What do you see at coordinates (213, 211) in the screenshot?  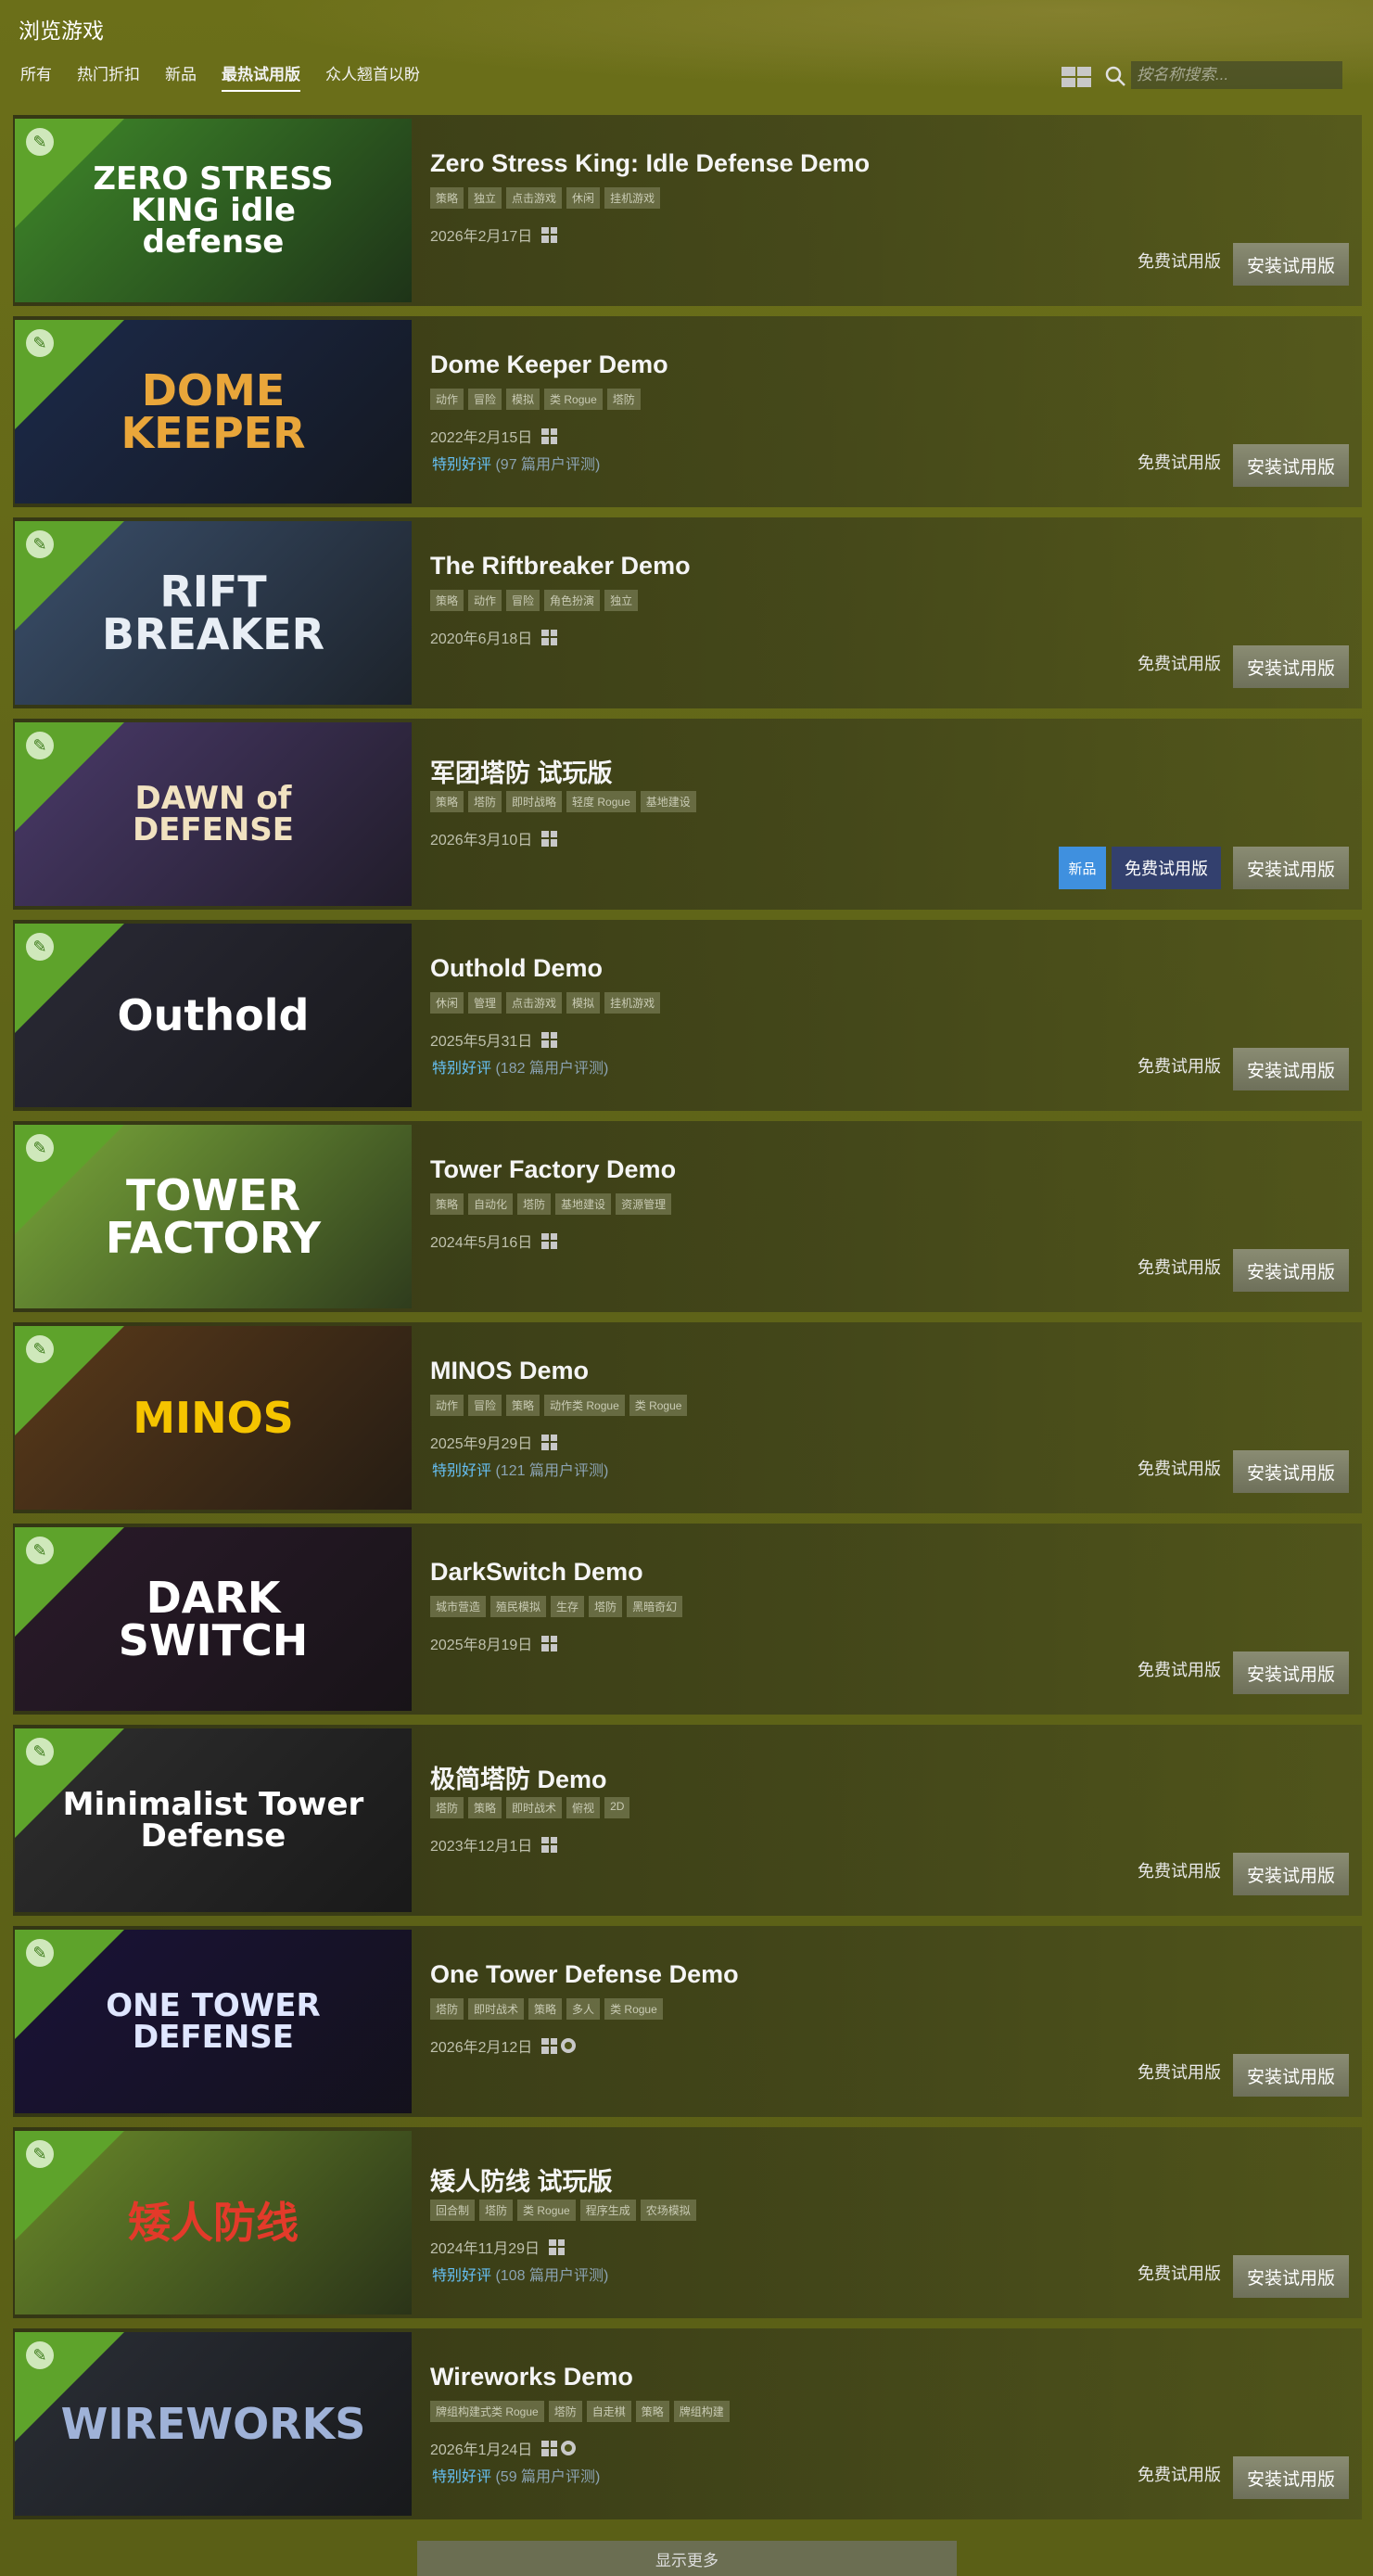 I see `game-capsule-image: ✎ ZERO STRESS KING idle defense` at bounding box center [213, 211].